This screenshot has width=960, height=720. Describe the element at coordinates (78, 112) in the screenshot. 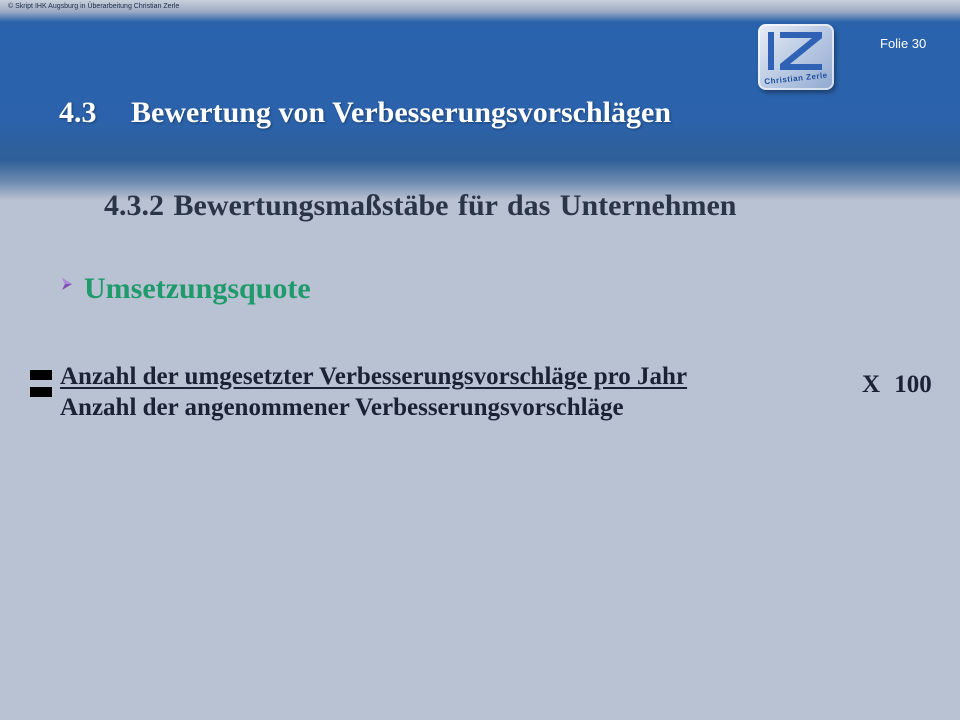

I see `title-number: 4.3` at that location.